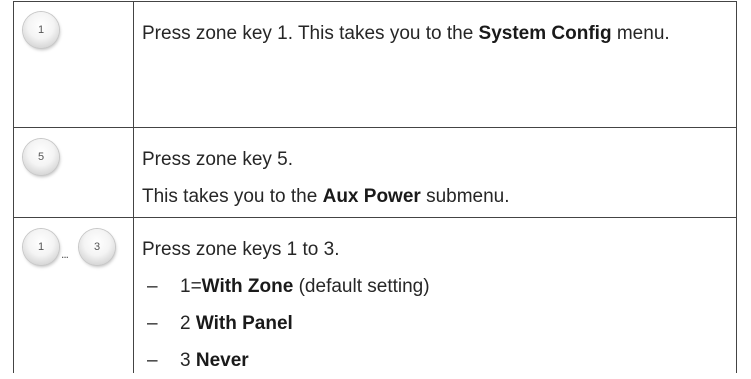 The height and width of the screenshot is (379, 751). What do you see at coordinates (218, 159) in the screenshot?
I see `instruction-line: Press zone key 5.` at bounding box center [218, 159].